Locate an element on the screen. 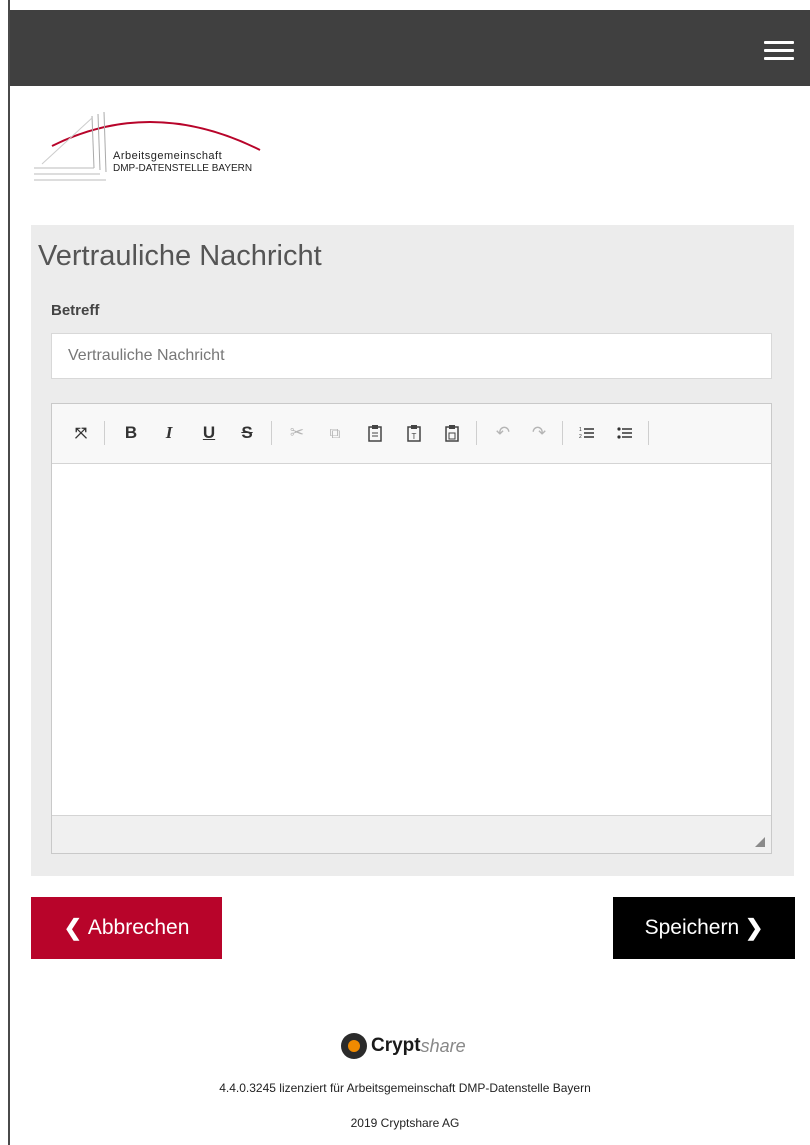 This screenshot has width=810, height=1145. copyright-text: 2019 Cryptshare AG is located at coordinates (405, 1123).